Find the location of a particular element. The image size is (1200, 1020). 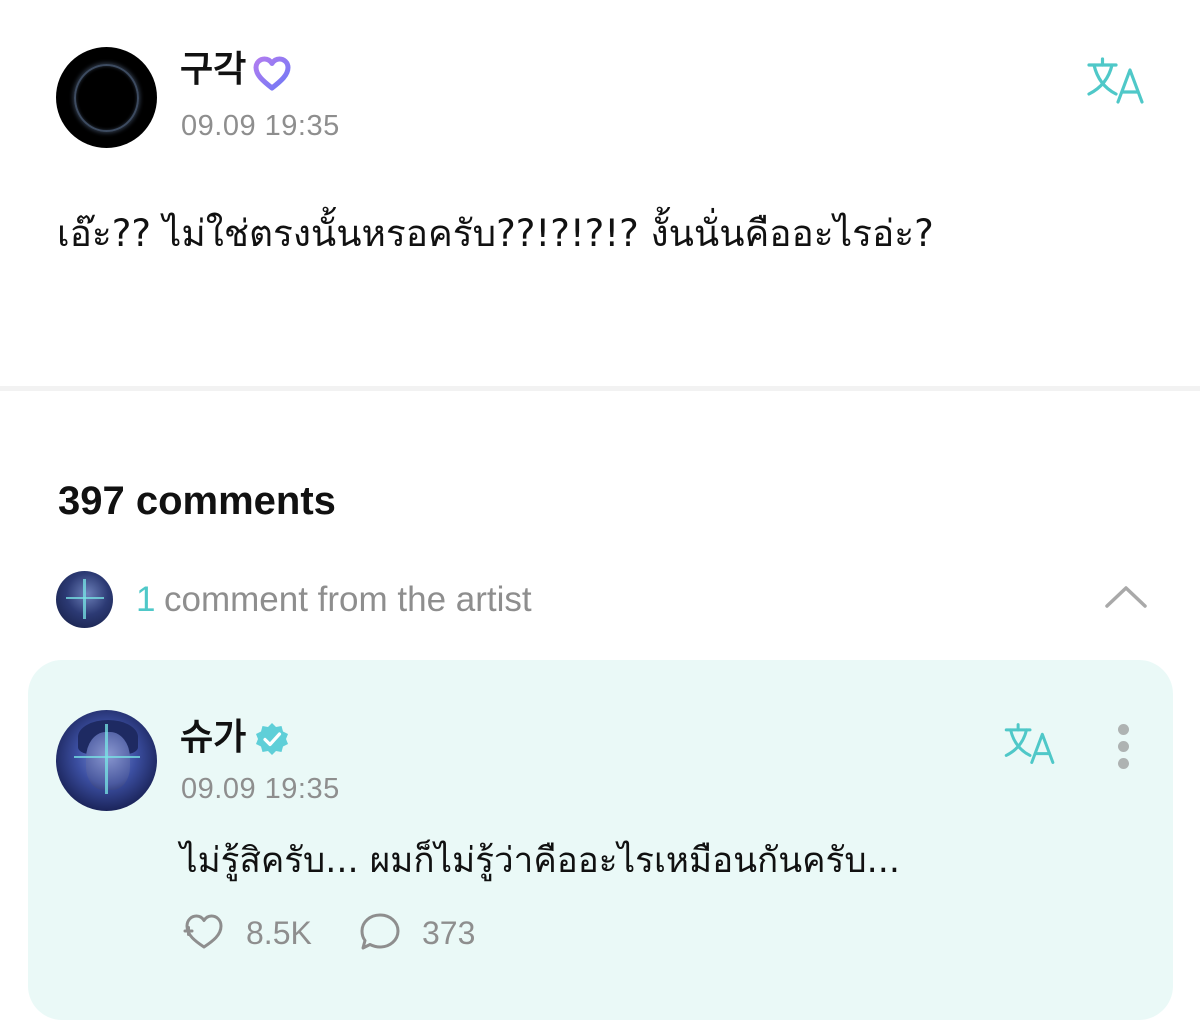

comment-bubble-icon is located at coordinates (380, 931).